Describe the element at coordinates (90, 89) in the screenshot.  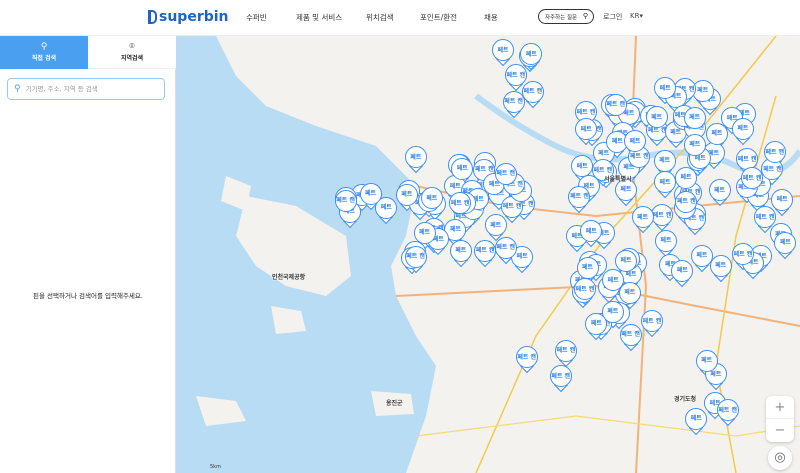
I see `search-input` at that location.